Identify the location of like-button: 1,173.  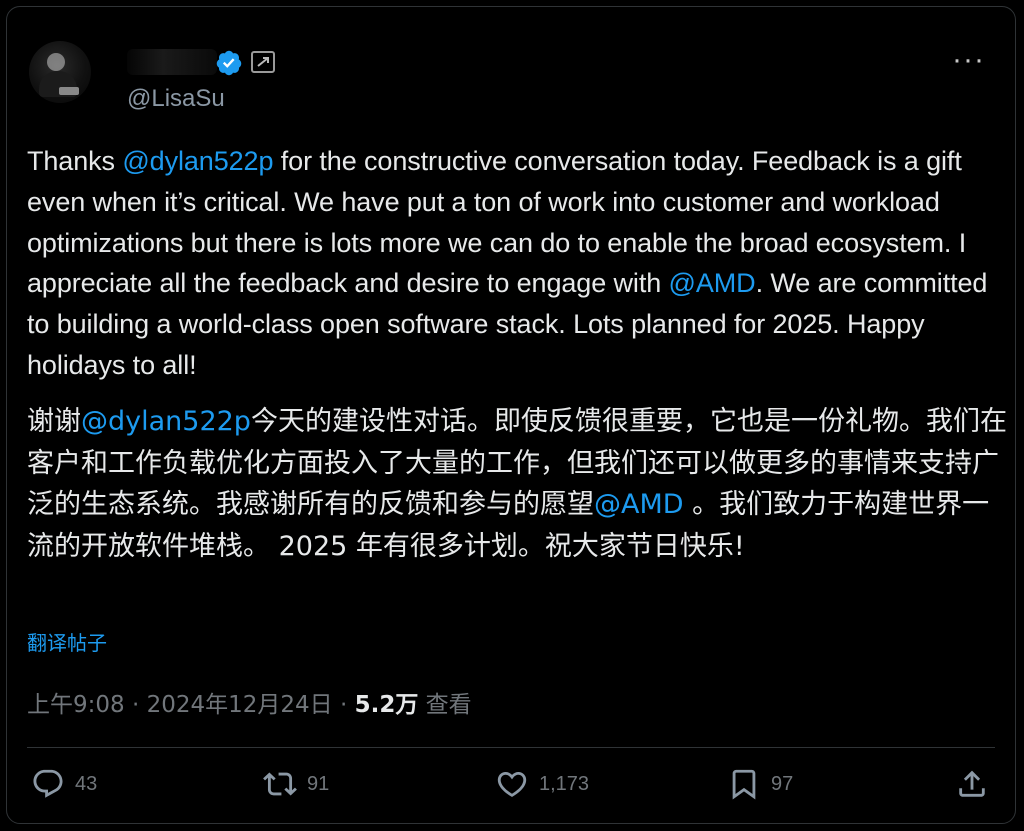
(542, 784).